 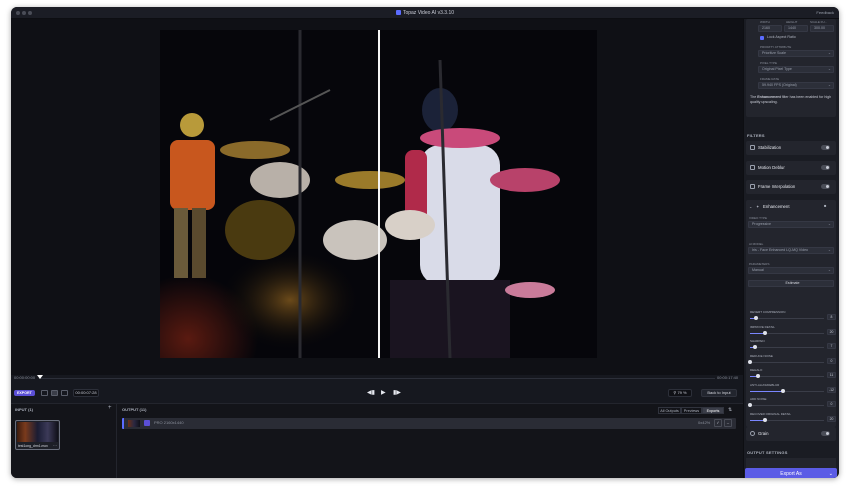 I want to click on slider-label: RECOVER ORIGINAL DETAIL, so click(x=771, y=413).